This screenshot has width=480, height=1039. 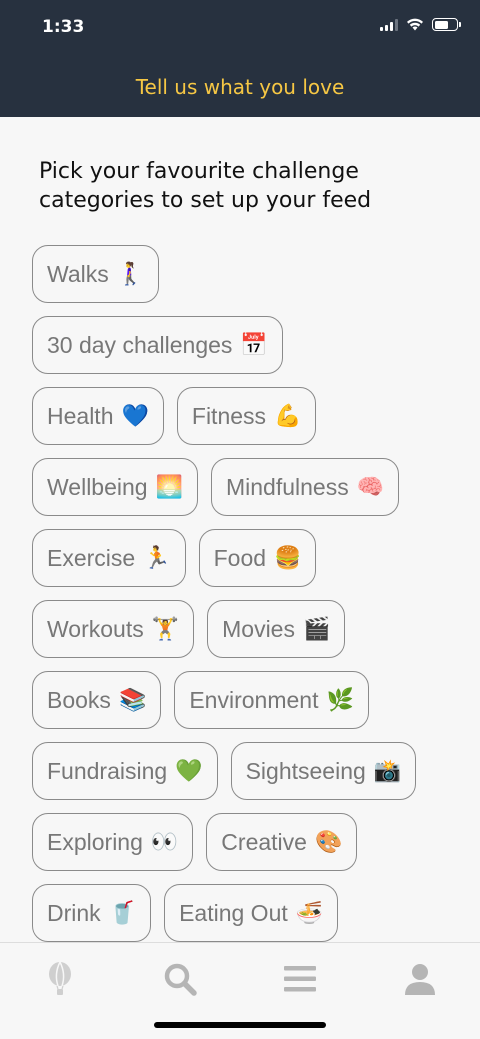 I want to click on category-chip-label: Fundraising, so click(x=107, y=770).